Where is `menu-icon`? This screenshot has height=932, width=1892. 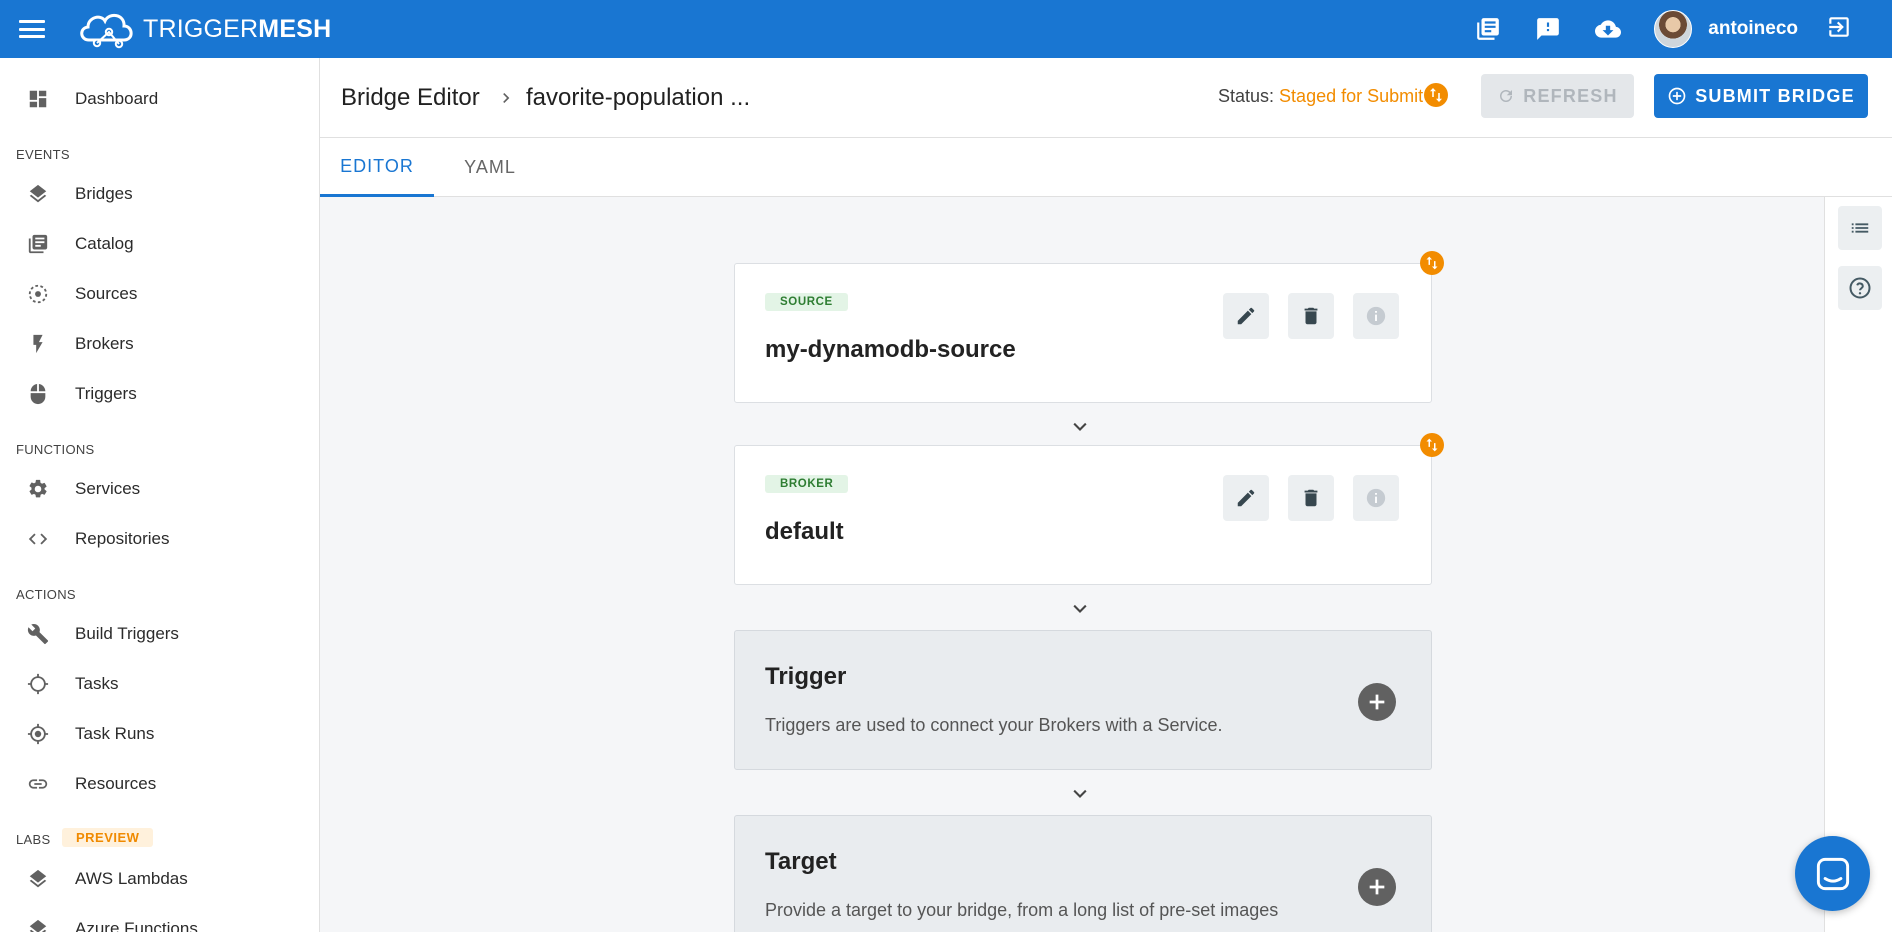 menu-icon is located at coordinates (32, 29).